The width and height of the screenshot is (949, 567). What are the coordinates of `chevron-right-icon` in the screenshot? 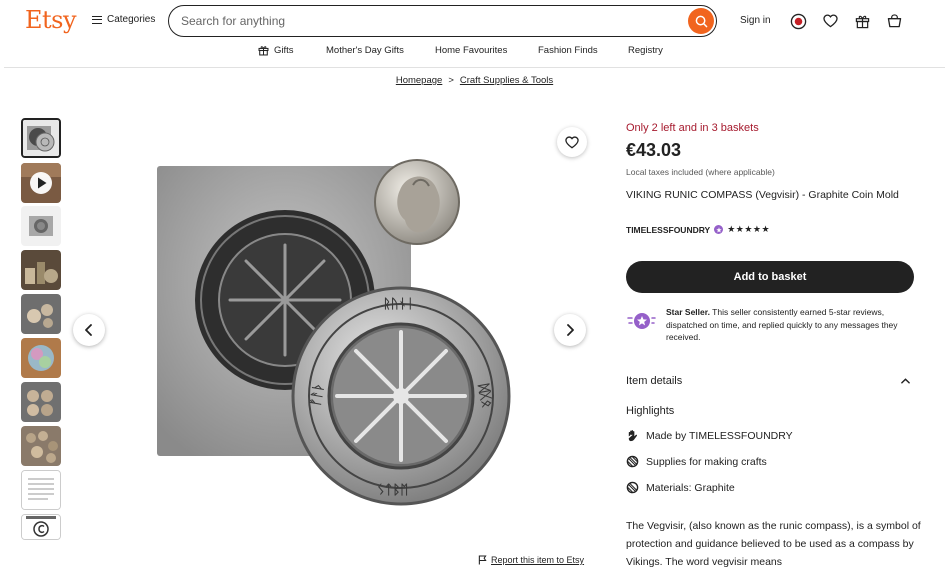 It's located at (570, 330).